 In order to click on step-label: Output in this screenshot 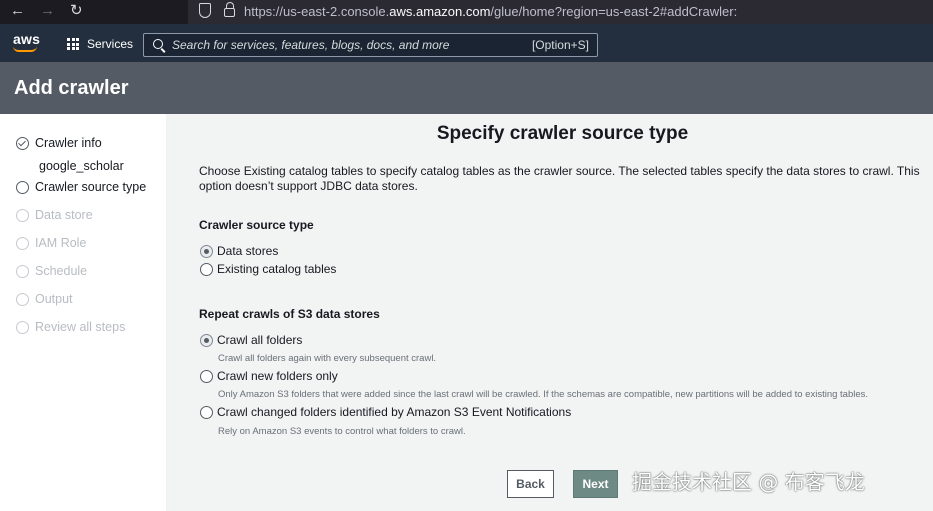, I will do `click(54, 299)`.